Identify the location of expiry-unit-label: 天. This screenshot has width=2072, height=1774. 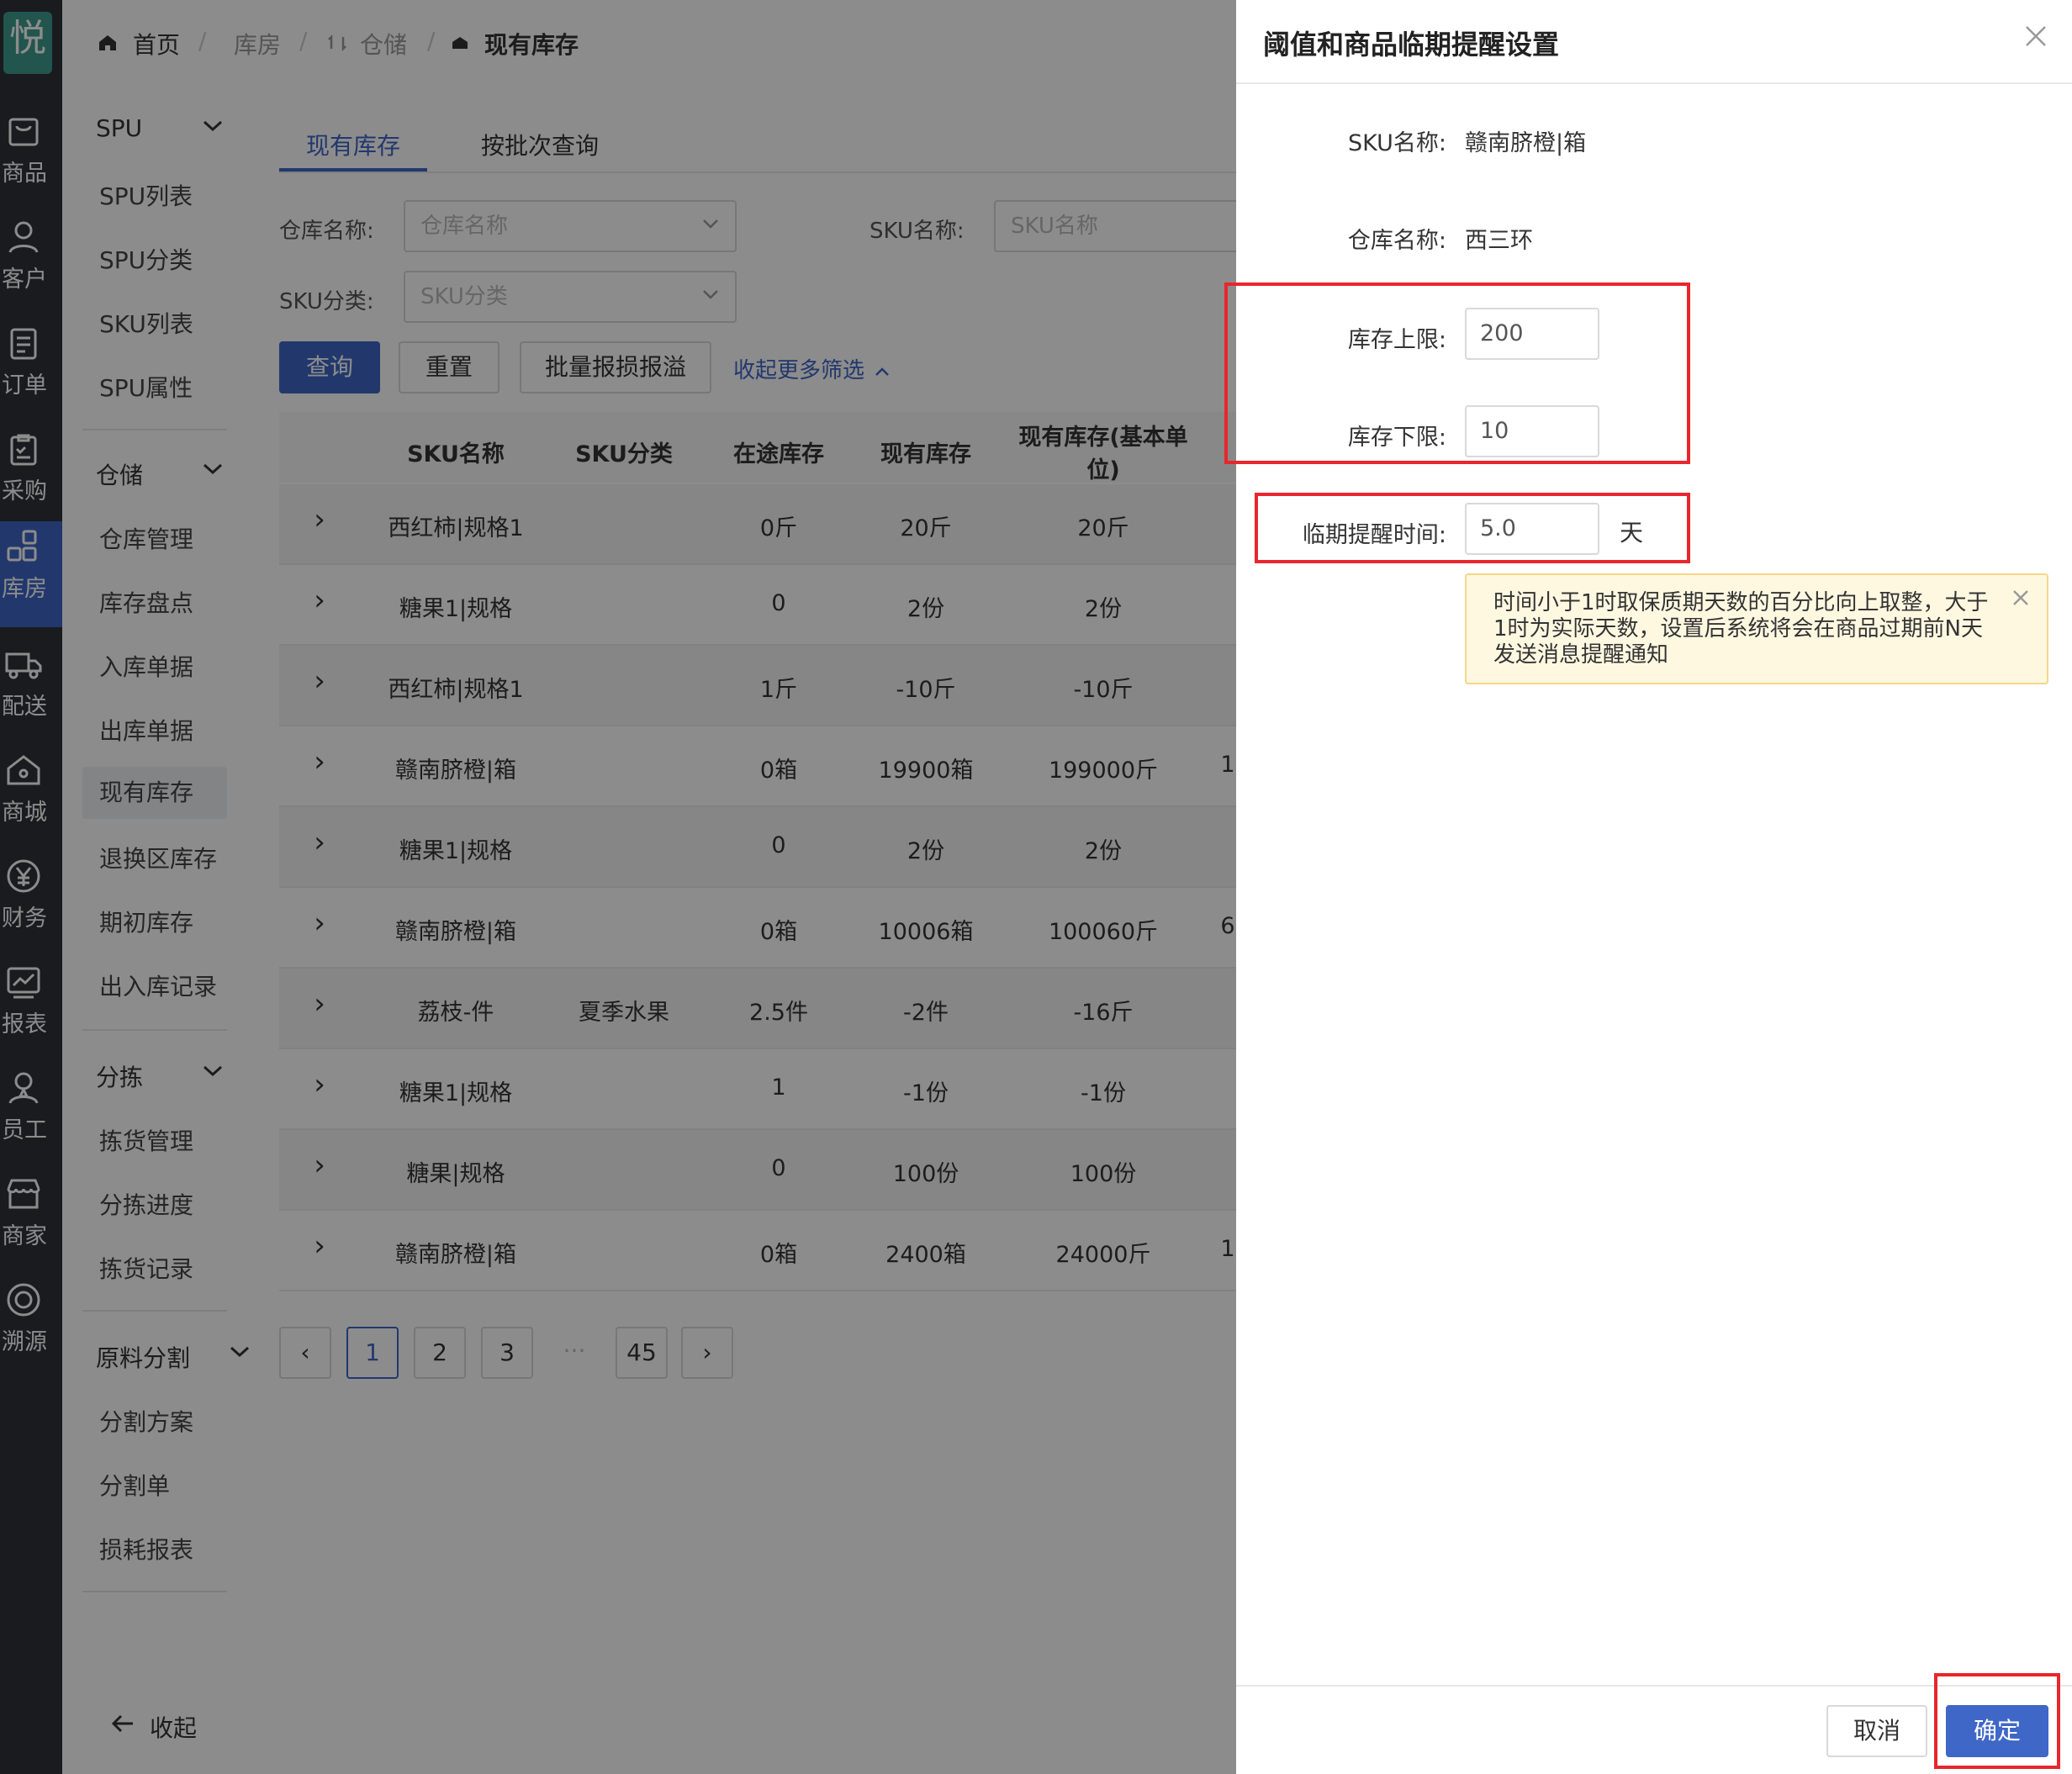
(1632, 532).